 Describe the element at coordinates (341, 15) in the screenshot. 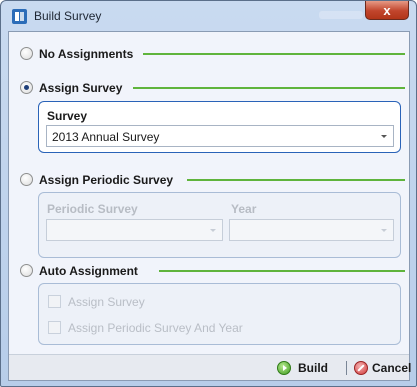

I see `title-bar-blur` at that location.